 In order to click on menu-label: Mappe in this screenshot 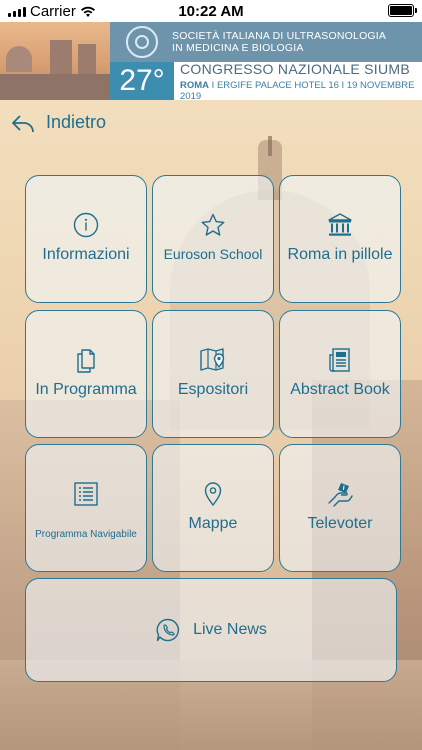, I will do `click(213, 523)`.